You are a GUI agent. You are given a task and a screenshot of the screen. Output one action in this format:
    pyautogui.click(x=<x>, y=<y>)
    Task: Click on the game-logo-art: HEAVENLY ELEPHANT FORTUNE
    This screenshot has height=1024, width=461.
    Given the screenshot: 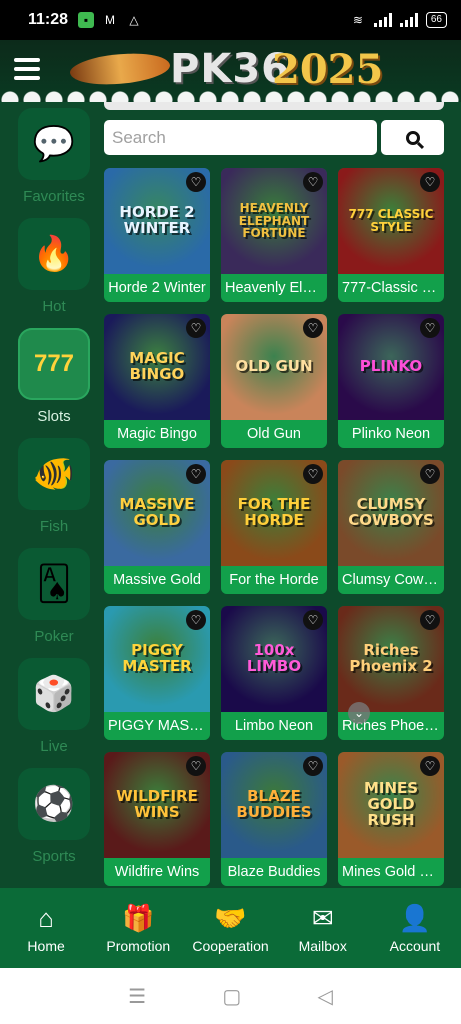 What is the action you would take?
    pyautogui.click(x=274, y=221)
    